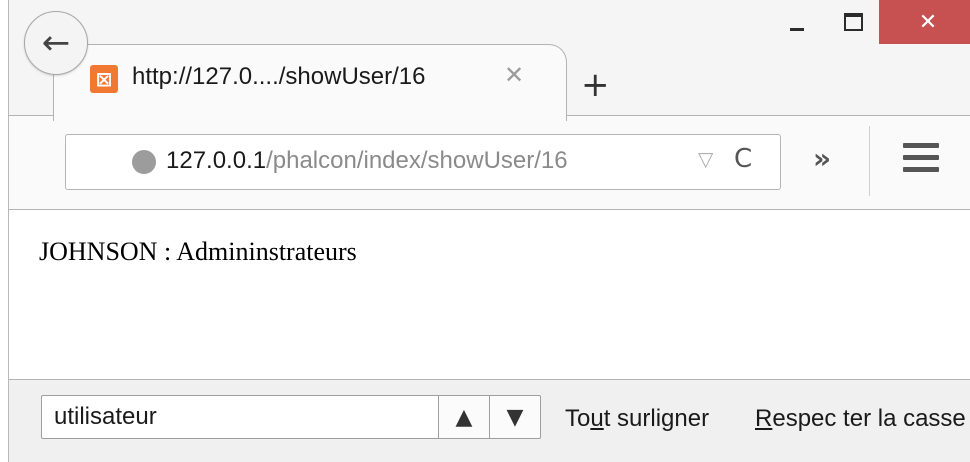  I want to click on close-icon: ✕, so click(928, 22).